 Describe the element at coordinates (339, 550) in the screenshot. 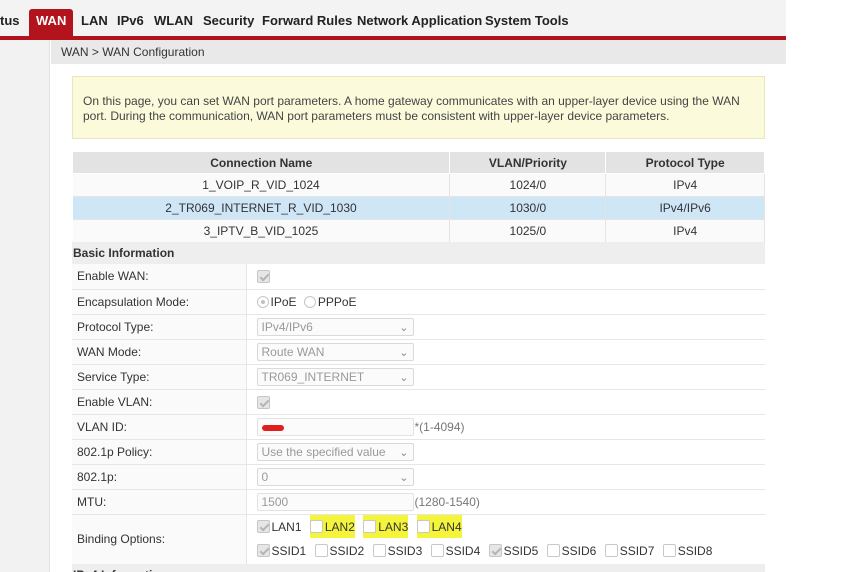

I see `ssid2-option: SSID2` at that location.